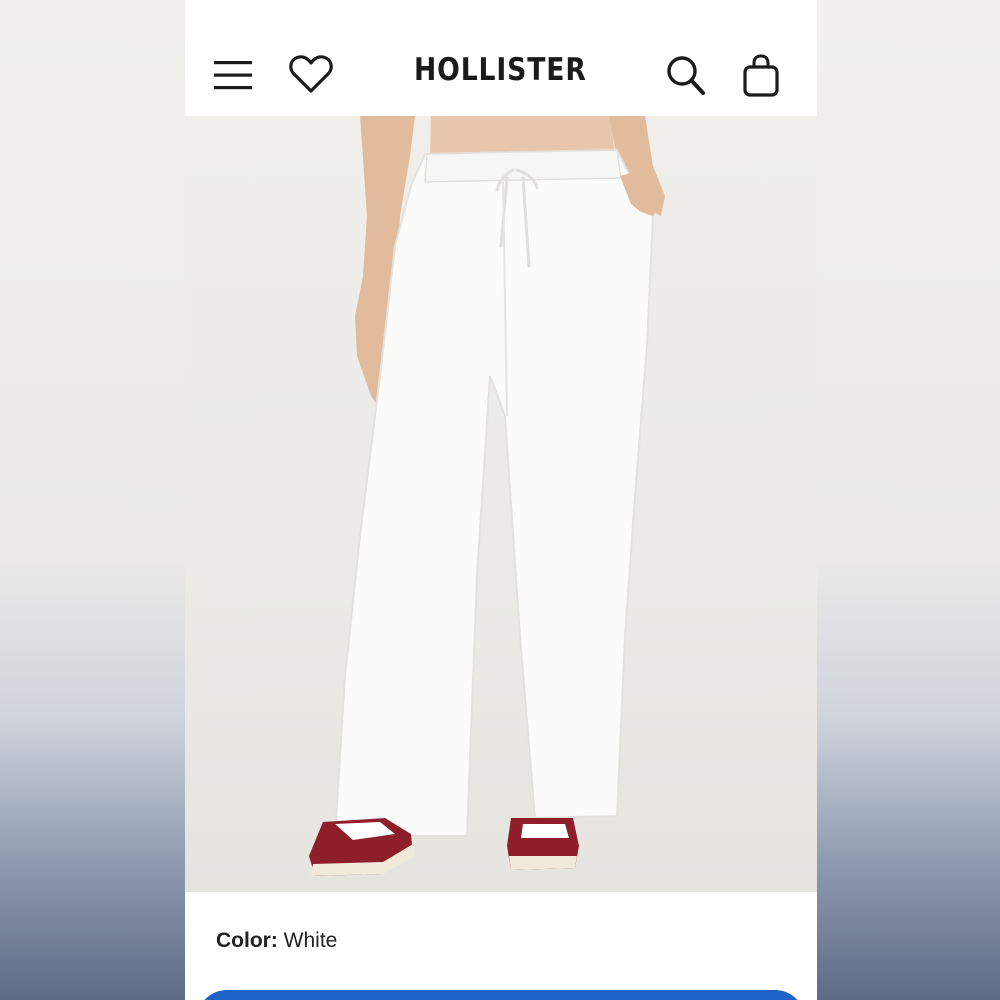 Image resolution: width=1000 pixels, height=1000 pixels. Describe the element at coordinates (247, 940) in the screenshot. I see `color-label: Color:` at that location.